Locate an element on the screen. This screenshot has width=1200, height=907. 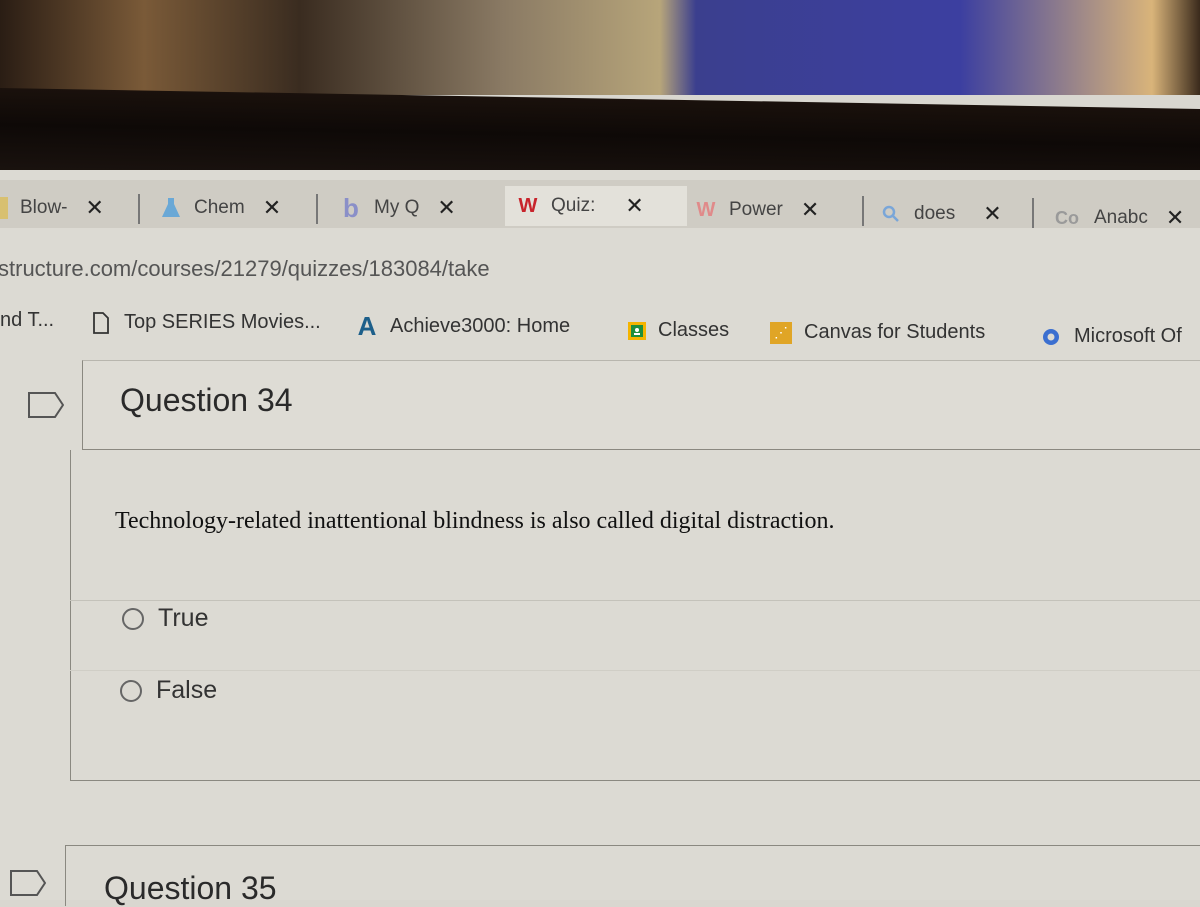
flask-icon is located at coordinates (171, 208).